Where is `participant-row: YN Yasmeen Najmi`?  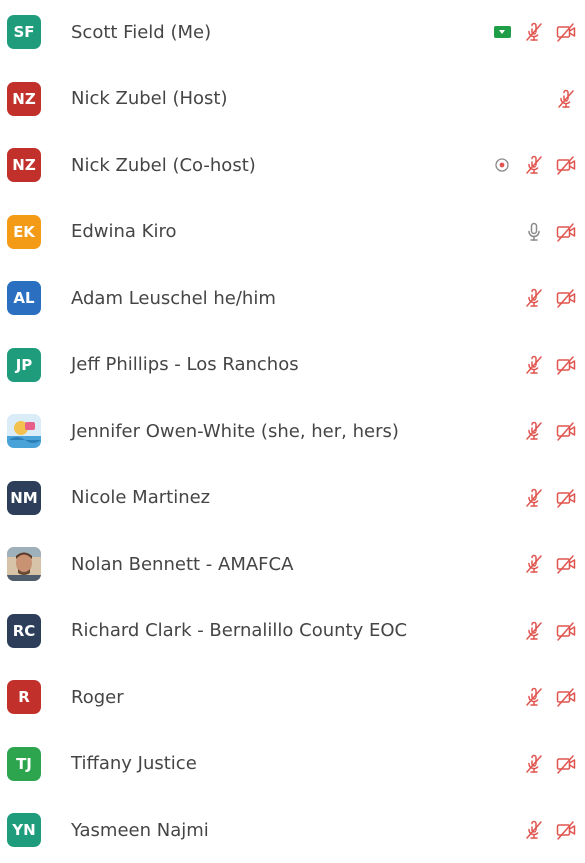 participant-row: YN Yasmeen Najmi is located at coordinates (292, 830).